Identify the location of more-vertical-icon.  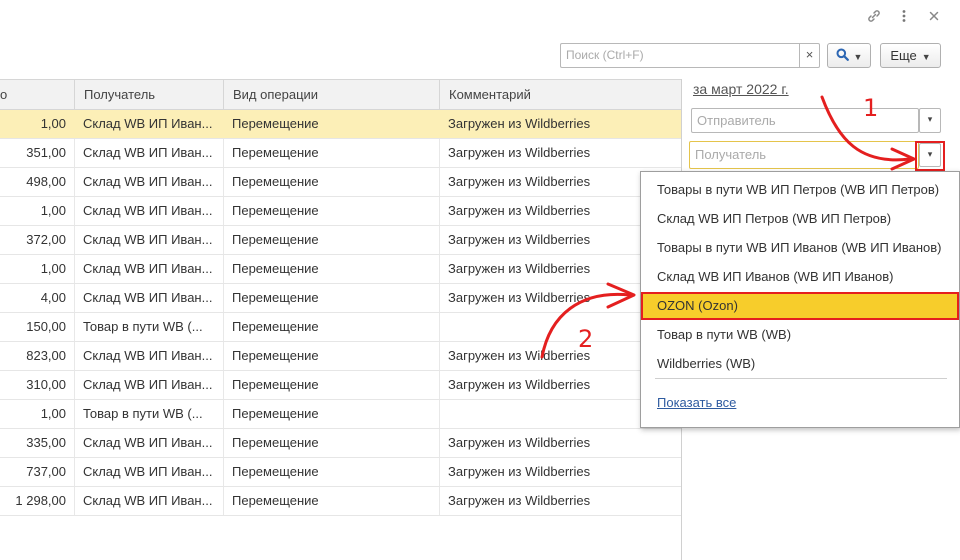
(904, 18).